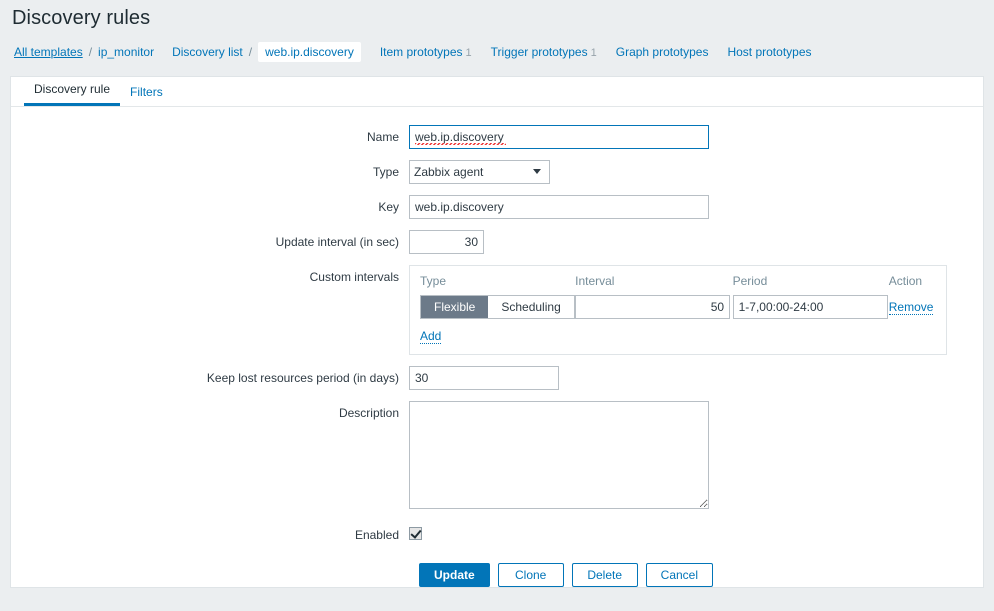  What do you see at coordinates (81, 18) in the screenshot?
I see `page-title: Discovery rules` at bounding box center [81, 18].